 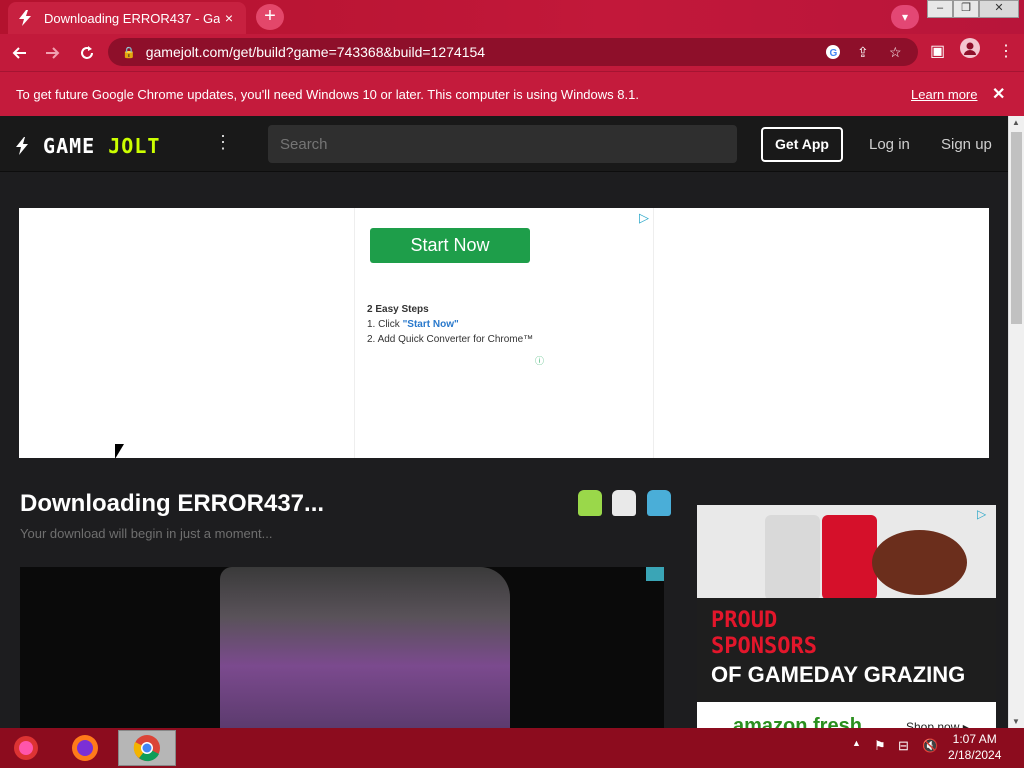 I want to click on amazon-fresh-logo: amazon fresh, so click(x=797, y=721).